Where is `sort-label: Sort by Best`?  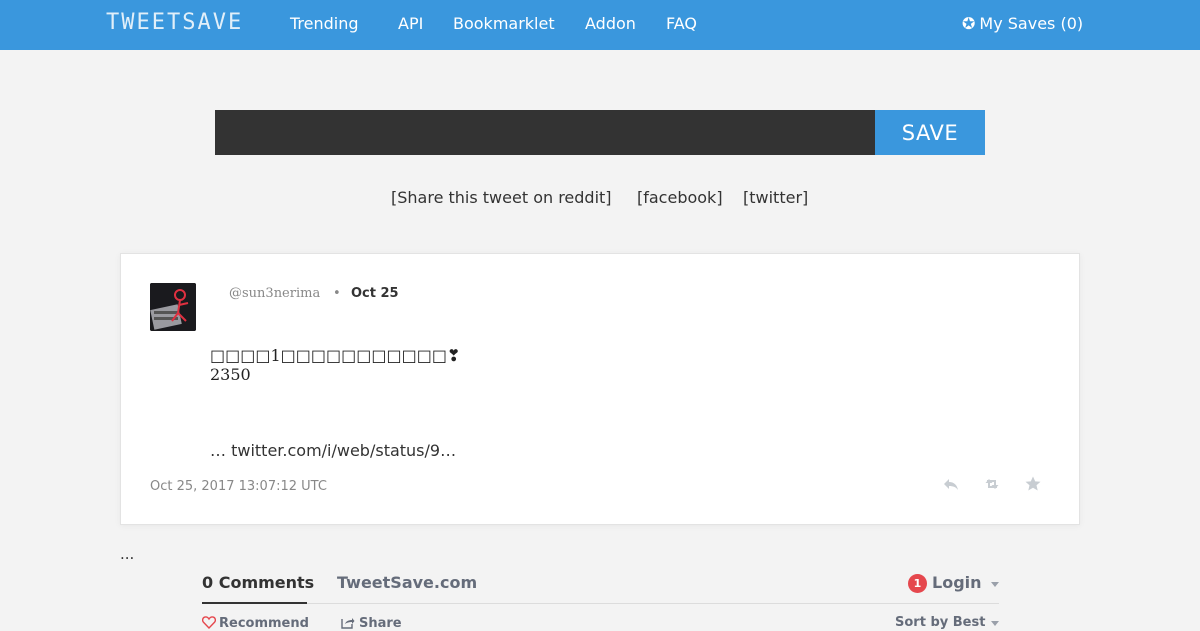 sort-label: Sort by Best is located at coordinates (940, 622).